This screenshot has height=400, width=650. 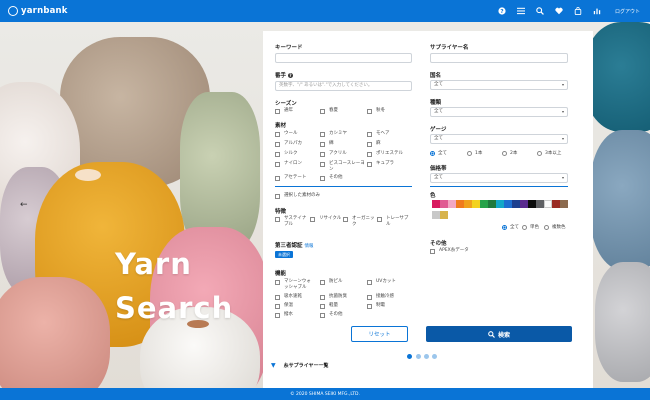 I want to click on function-option: 吸水速乾, so click(x=288, y=297).